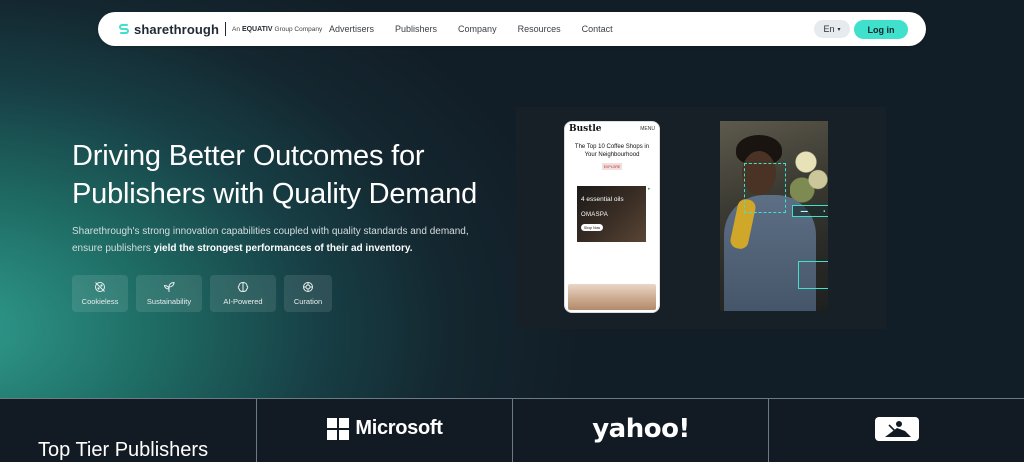 This screenshot has height=462, width=1024. Describe the element at coordinates (611, 214) in the screenshot. I see `phone-ad-creative: 4 essential oils OMASPA Shop Now` at that location.